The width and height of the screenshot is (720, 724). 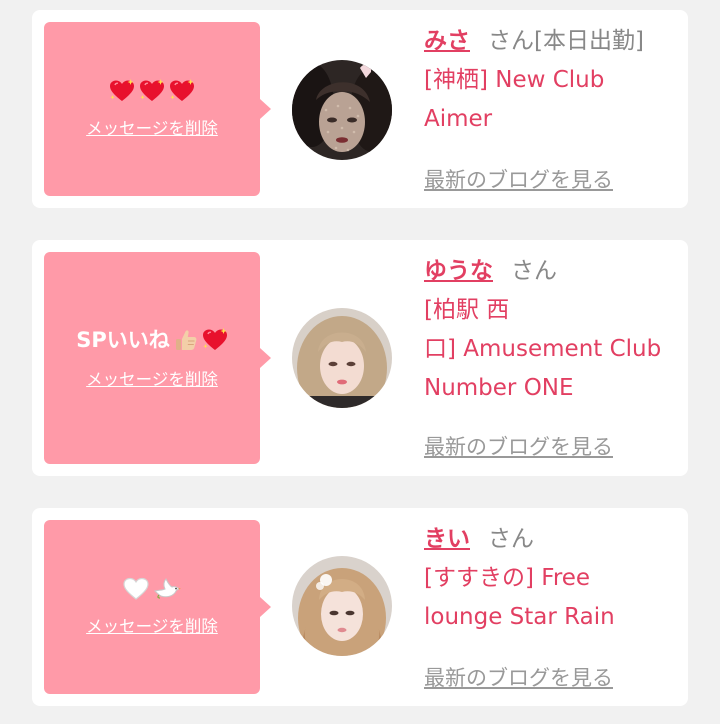 I want to click on cast-name-link: きい, so click(x=447, y=539).